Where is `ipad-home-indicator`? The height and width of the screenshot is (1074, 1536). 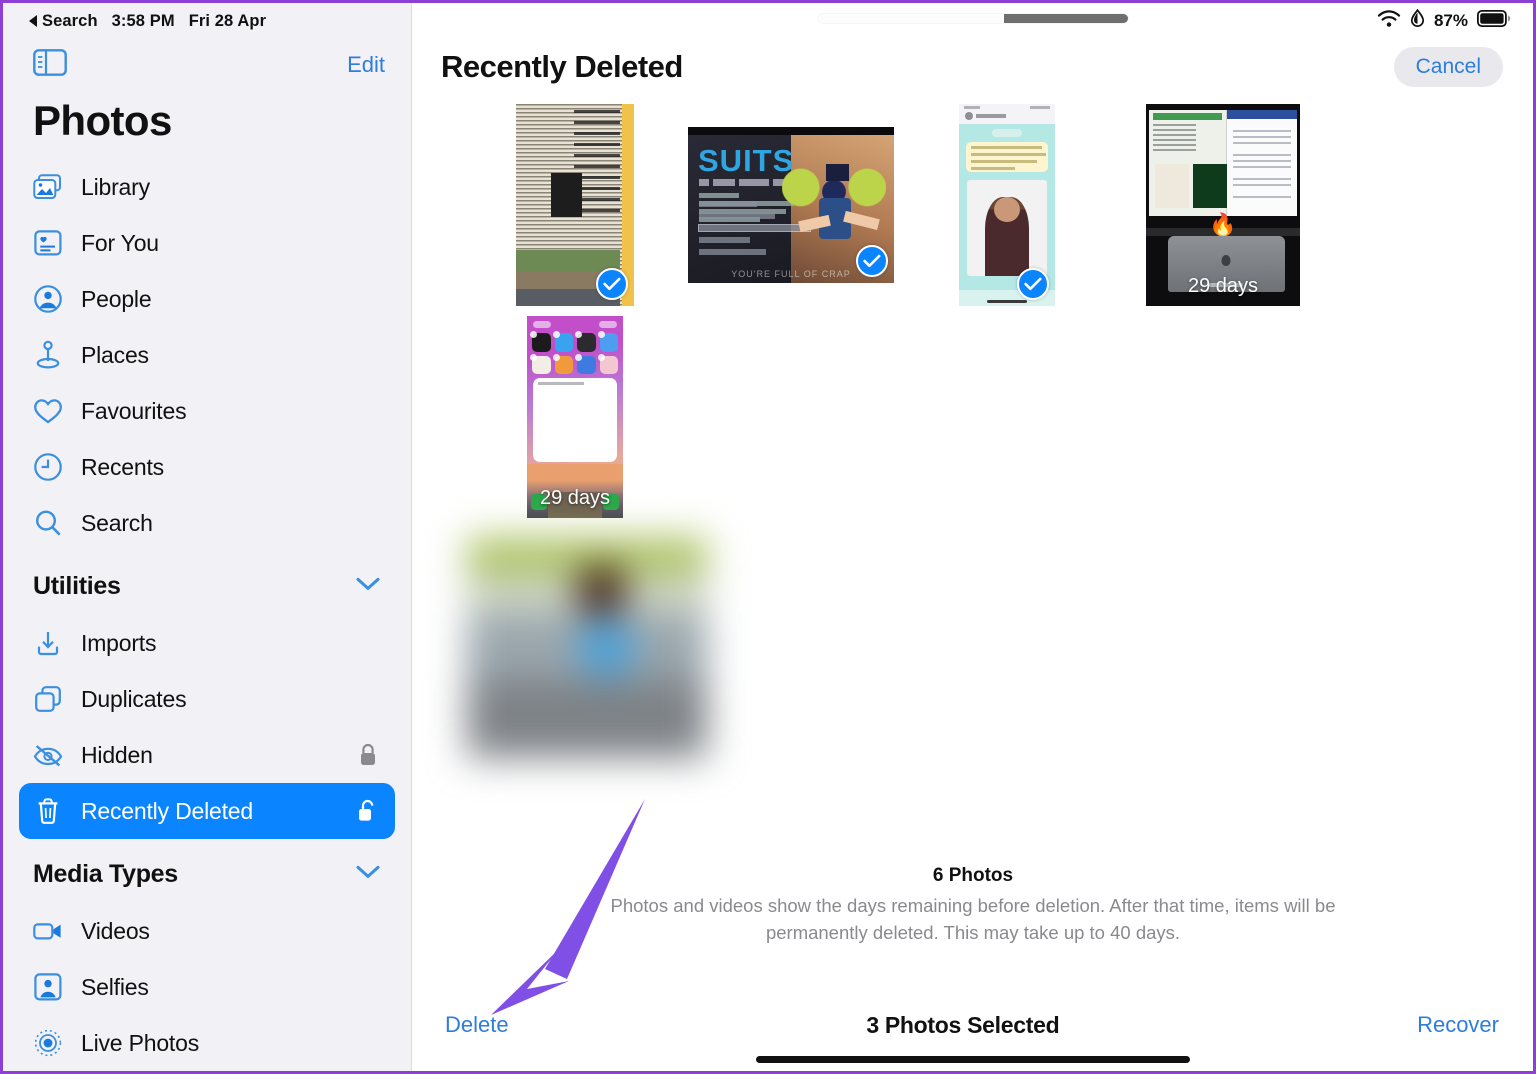 ipad-home-indicator is located at coordinates (973, 1059).